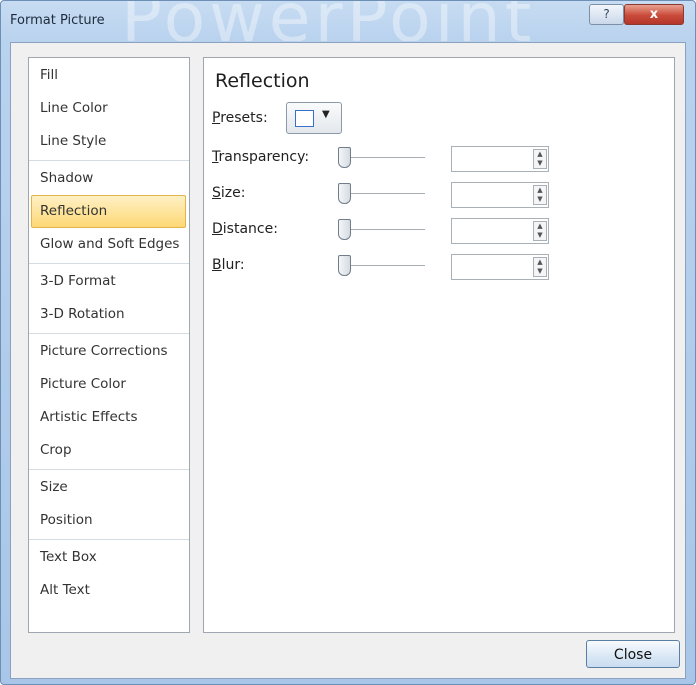 The height and width of the screenshot is (685, 696). I want to click on preset-preview-icon, so click(304, 118).